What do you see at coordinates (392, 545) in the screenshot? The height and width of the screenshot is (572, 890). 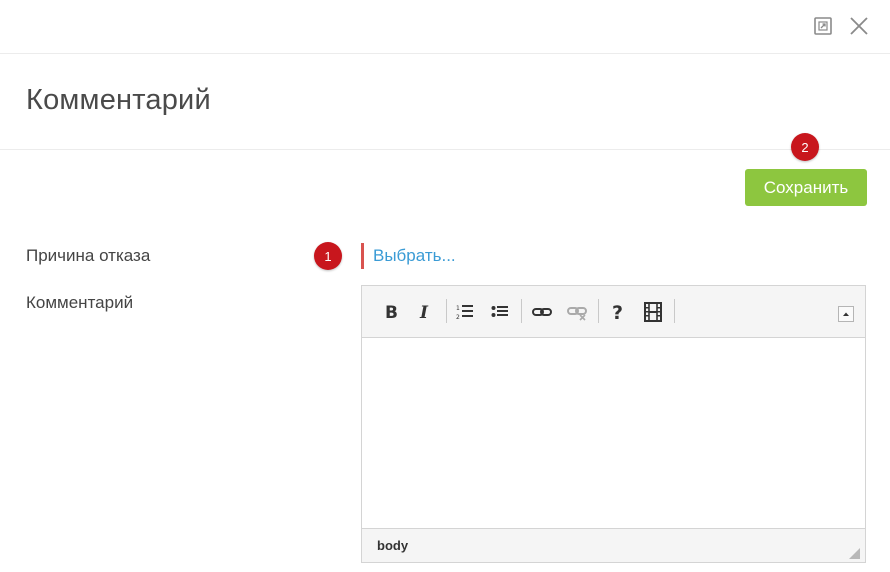 I see `element-path-body: body` at bounding box center [392, 545].